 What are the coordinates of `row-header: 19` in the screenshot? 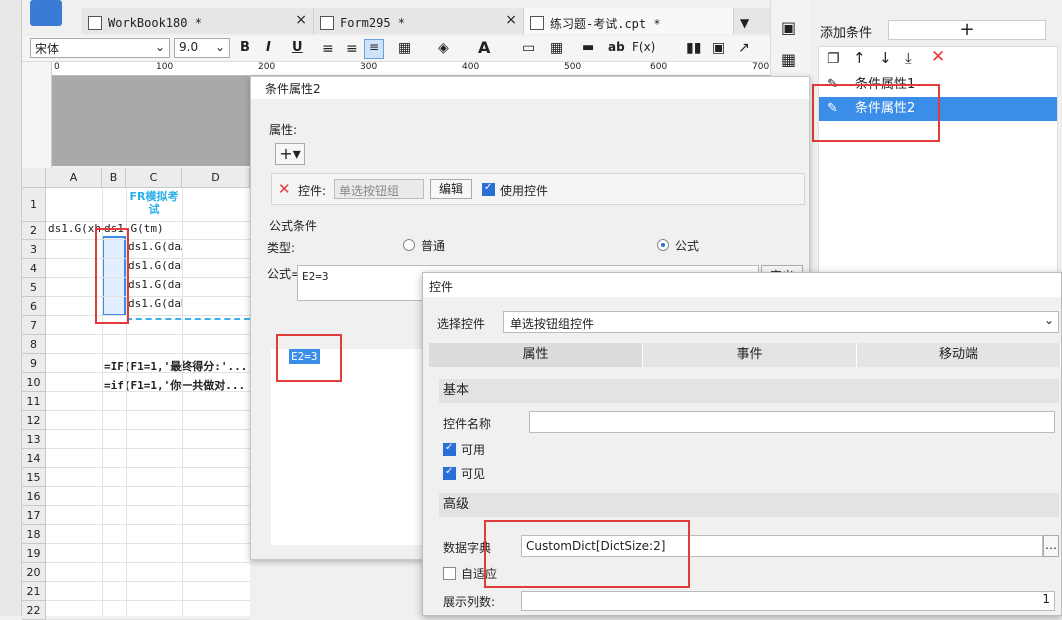 It's located at (34, 553).